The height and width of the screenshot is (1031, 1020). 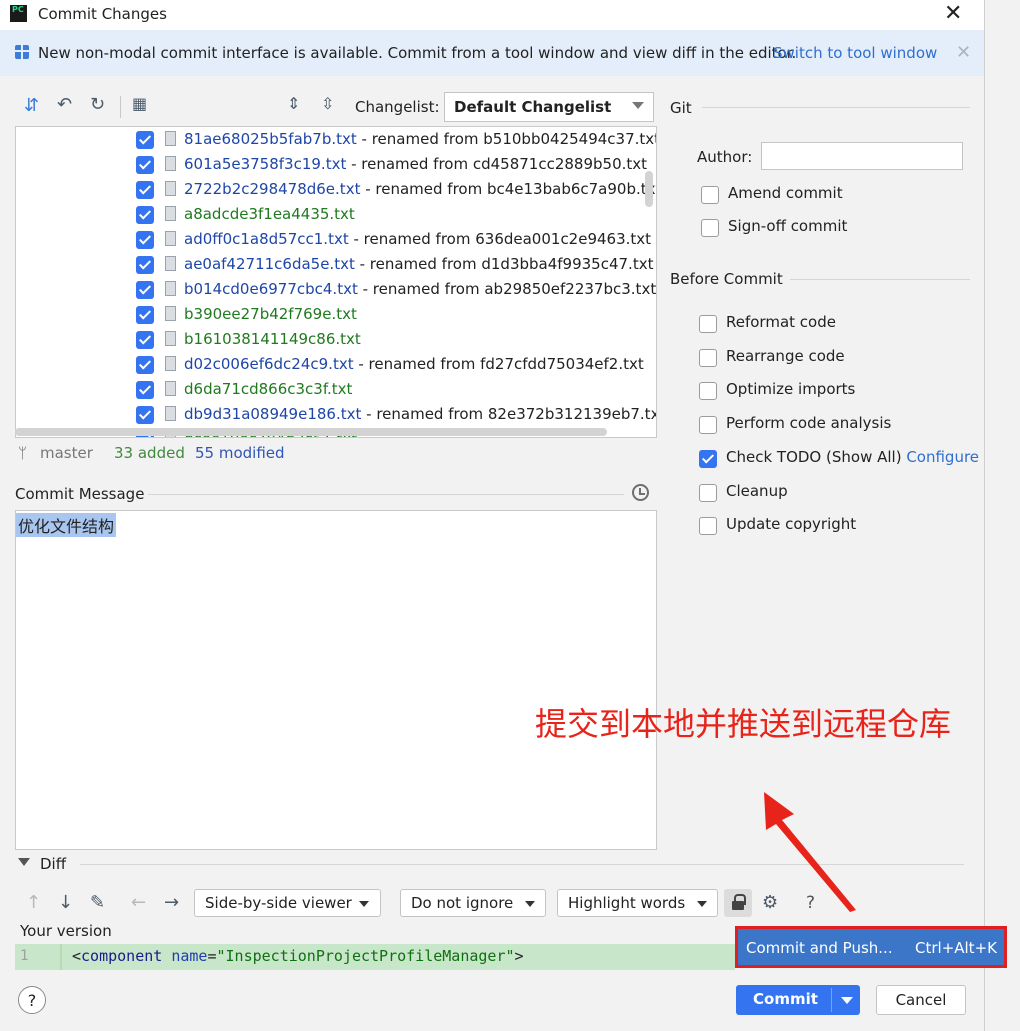 I want to click on file-name: b161038141149c86.txt, so click(x=272, y=339).